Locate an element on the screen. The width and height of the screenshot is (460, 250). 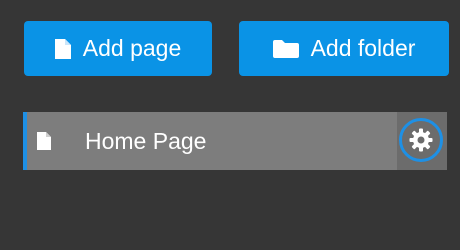
page-title: Home Page is located at coordinates (146, 141).